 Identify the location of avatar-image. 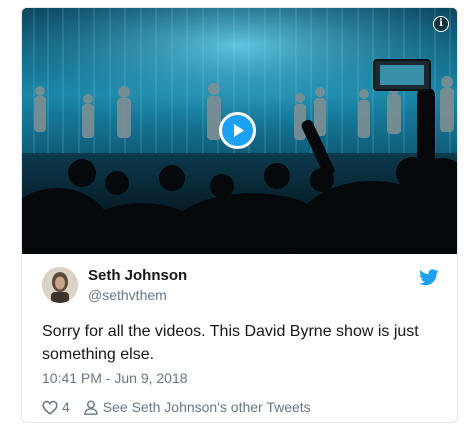
(60, 285).